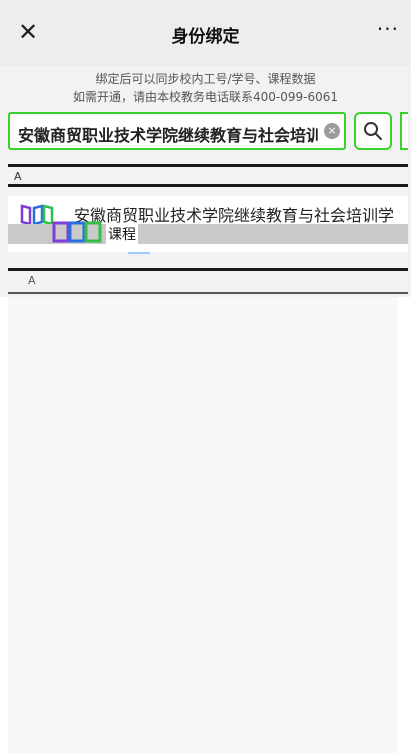 The width and height of the screenshot is (411, 753). I want to click on index-letter: A, so click(18, 176).